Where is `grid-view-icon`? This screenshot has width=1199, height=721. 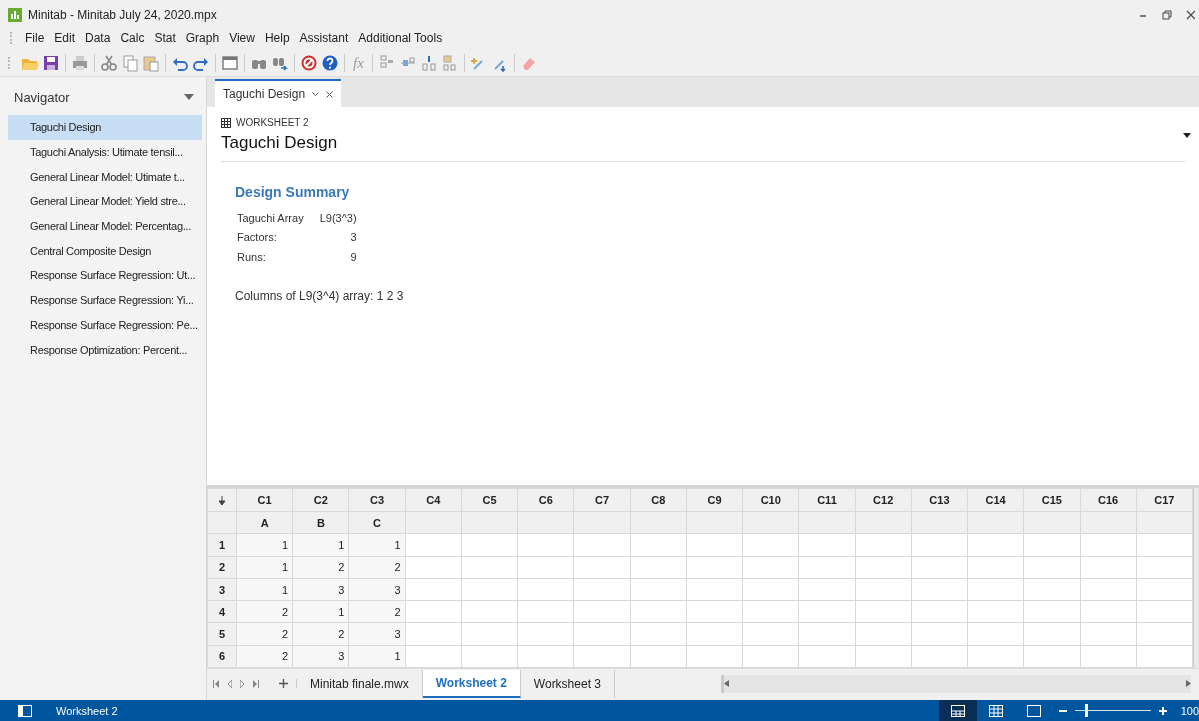 grid-view-icon is located at coordinates (995, 710).